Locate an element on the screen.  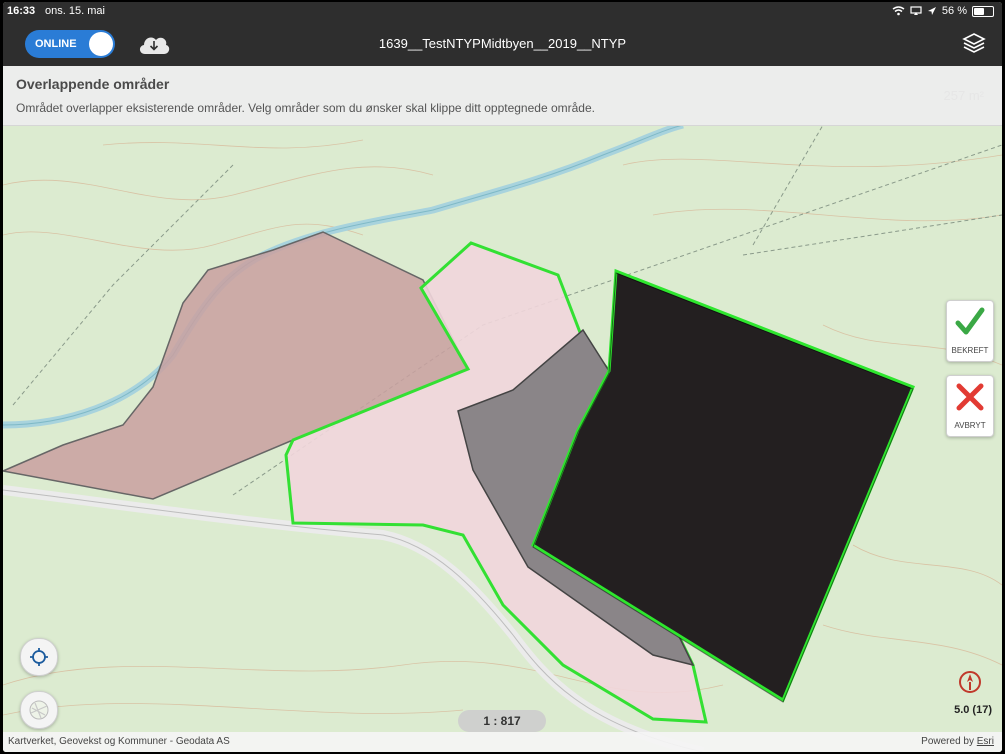
battery-icon is located at coordinates (983, 11).